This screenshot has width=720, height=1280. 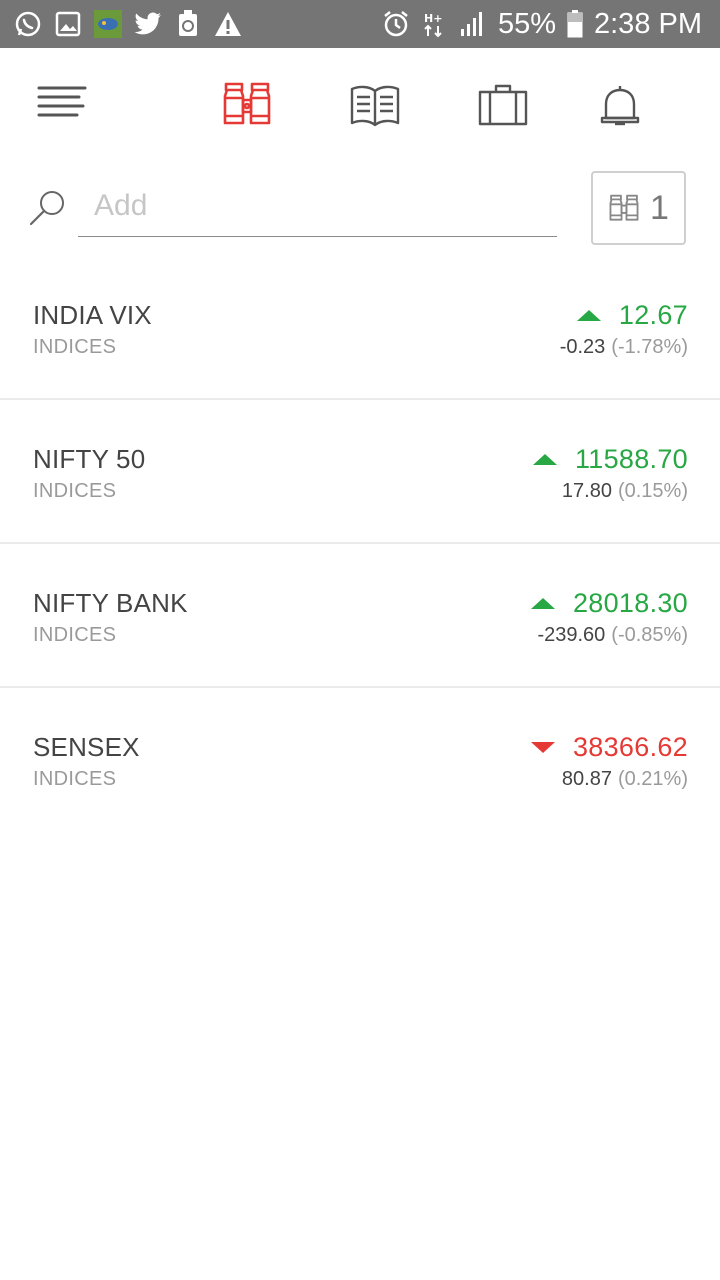 What do you see at coordinates (648, 23) in the screenshot?
I see `clock: 2:38 PM` at bounding box center [648, 23].